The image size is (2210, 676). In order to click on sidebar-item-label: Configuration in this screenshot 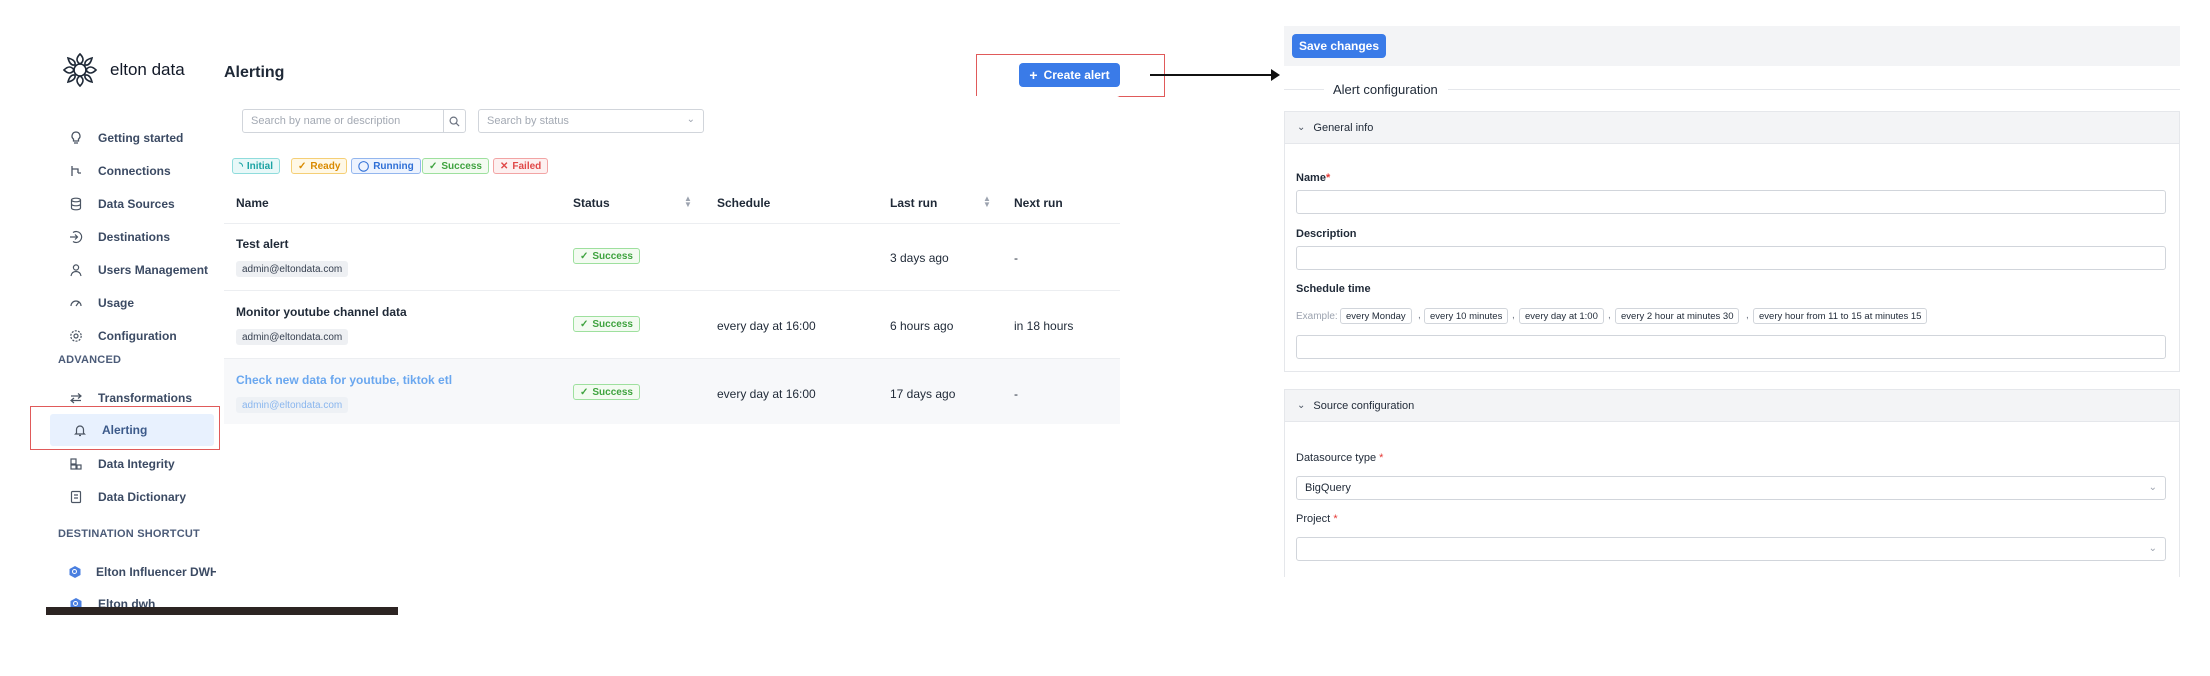, I will do `click(137, 336)`.